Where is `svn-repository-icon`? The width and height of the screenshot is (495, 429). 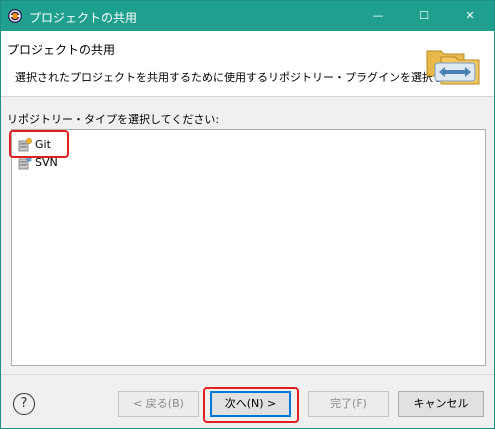
svn-repository-icon is located at coordinates (25, 163).